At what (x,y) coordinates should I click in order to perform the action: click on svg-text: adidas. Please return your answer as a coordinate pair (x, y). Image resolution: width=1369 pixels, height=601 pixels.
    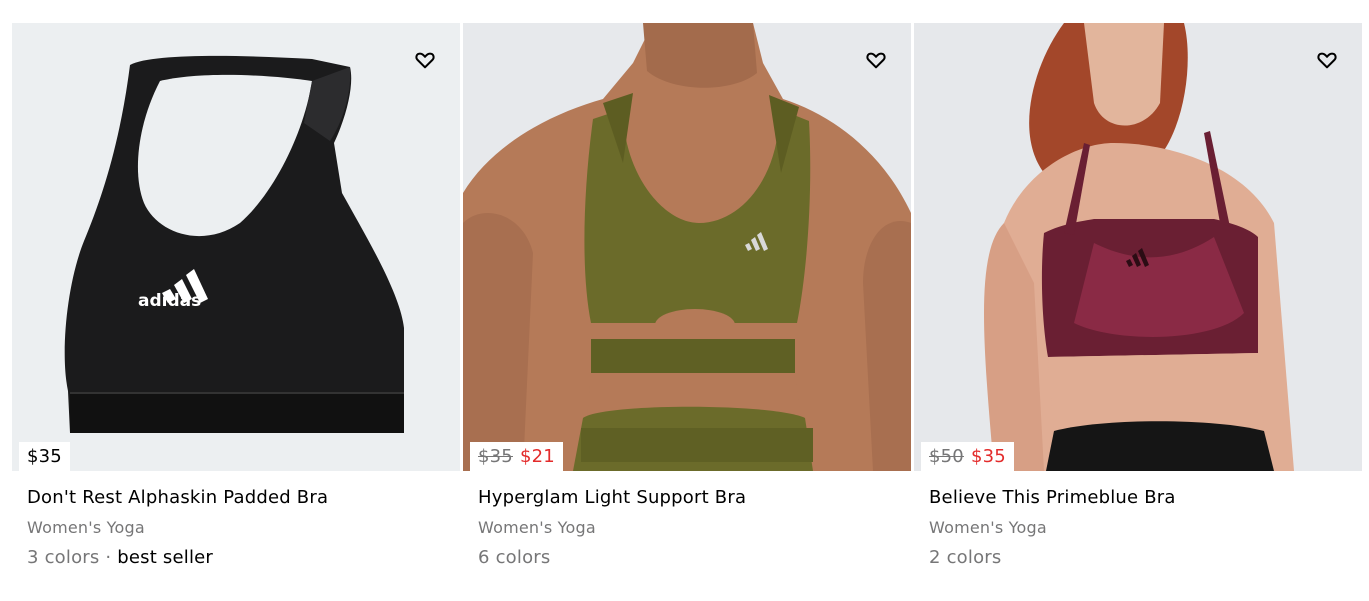
    Looking at the image, I should click on (169, 301).